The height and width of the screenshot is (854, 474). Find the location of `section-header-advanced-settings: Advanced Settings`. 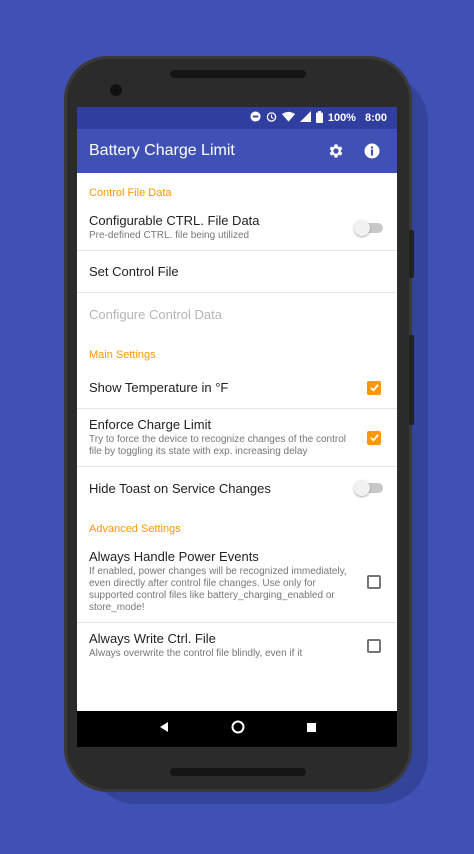

section-header-advanced-settings: Advanced Settings is located at coordinates (135, 529).